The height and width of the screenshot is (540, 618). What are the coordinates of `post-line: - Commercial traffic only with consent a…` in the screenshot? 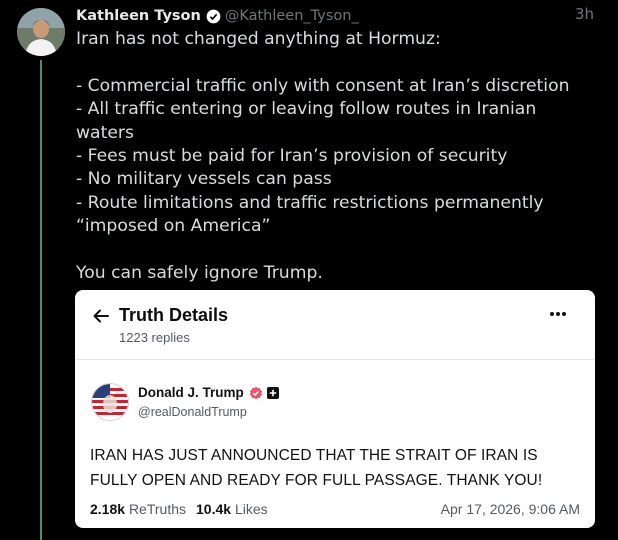 It's located at (323, 85).